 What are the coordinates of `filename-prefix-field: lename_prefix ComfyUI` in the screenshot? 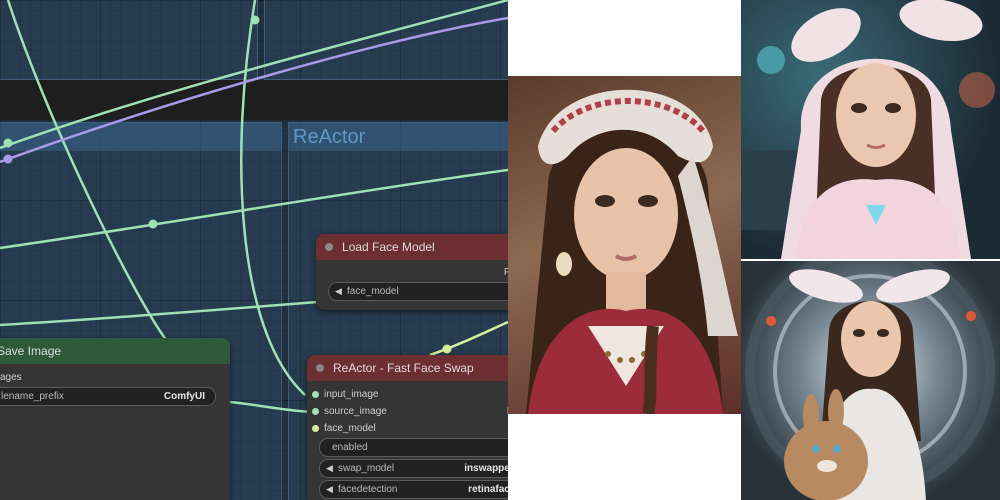 It's located at (108, 396).